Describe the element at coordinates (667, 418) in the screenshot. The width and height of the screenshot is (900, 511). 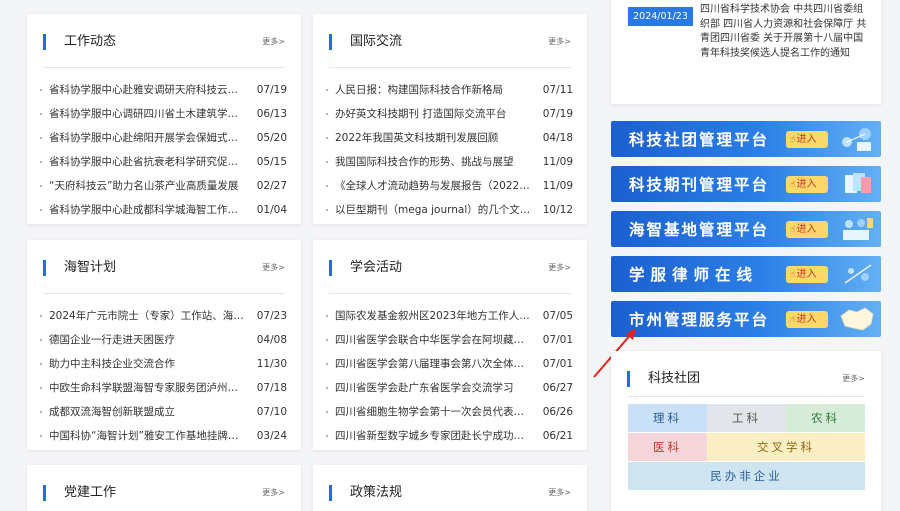
I see `tag-like: 理科` at that location.